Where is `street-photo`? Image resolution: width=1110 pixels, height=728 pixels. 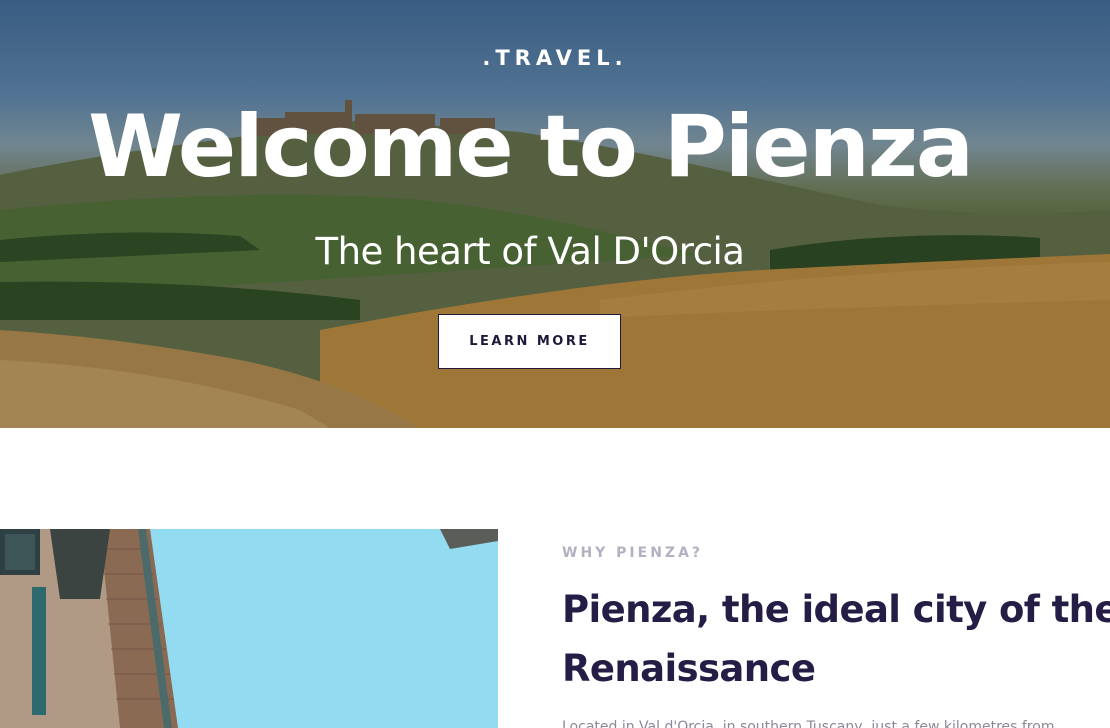
street-photo is located at coordinates (249, 628).